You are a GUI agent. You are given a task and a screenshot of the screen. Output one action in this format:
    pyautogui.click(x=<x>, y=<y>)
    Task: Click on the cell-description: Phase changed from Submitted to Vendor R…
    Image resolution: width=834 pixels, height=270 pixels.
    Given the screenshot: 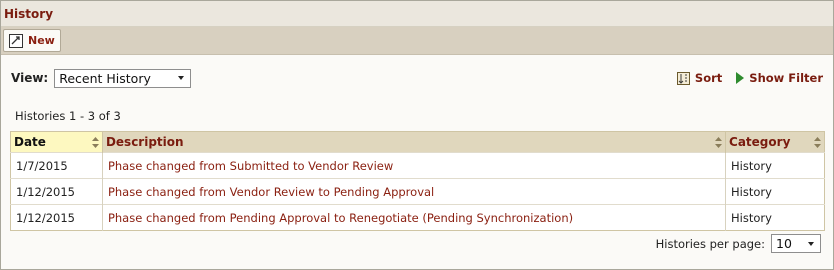 What is the action you would take?
    pyautogui.click(x=414, y=165)
    